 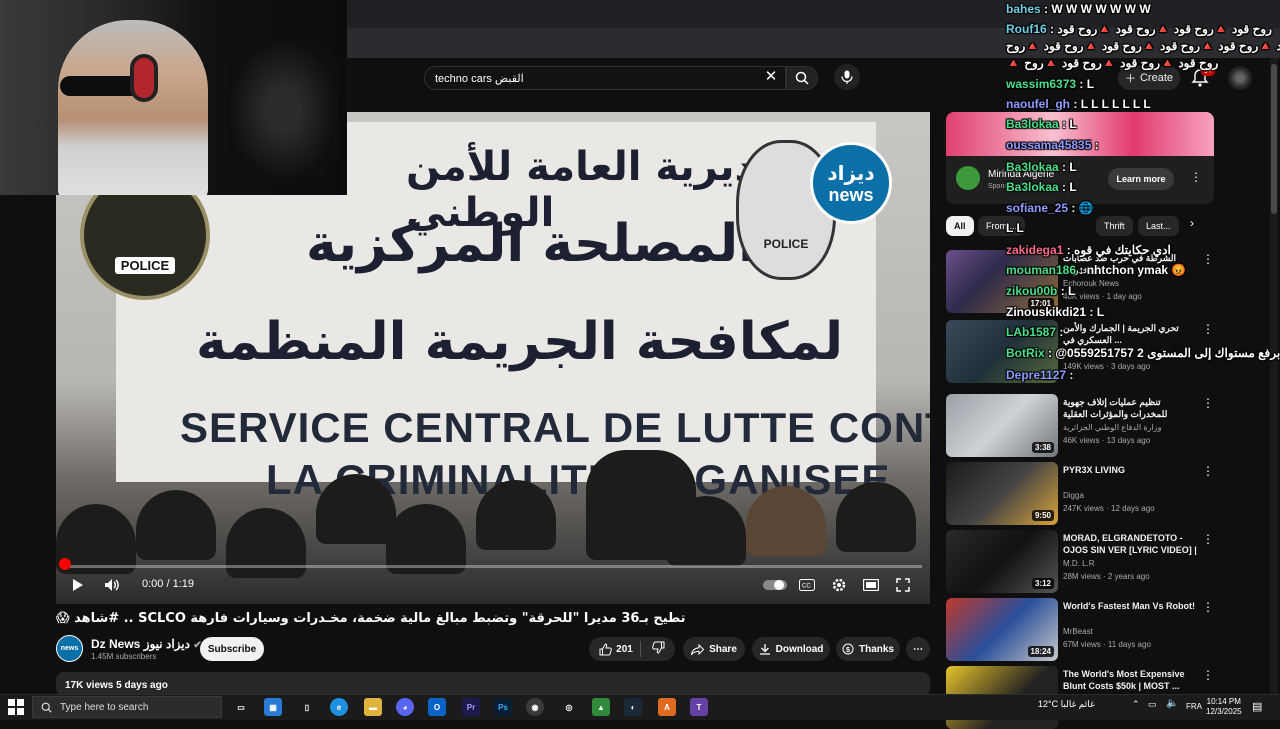 What do you see at coordinates (1079, 563) in the screenshot?
I see `reco-channel: M.D. L.R` at bounding box center [1079, 563].